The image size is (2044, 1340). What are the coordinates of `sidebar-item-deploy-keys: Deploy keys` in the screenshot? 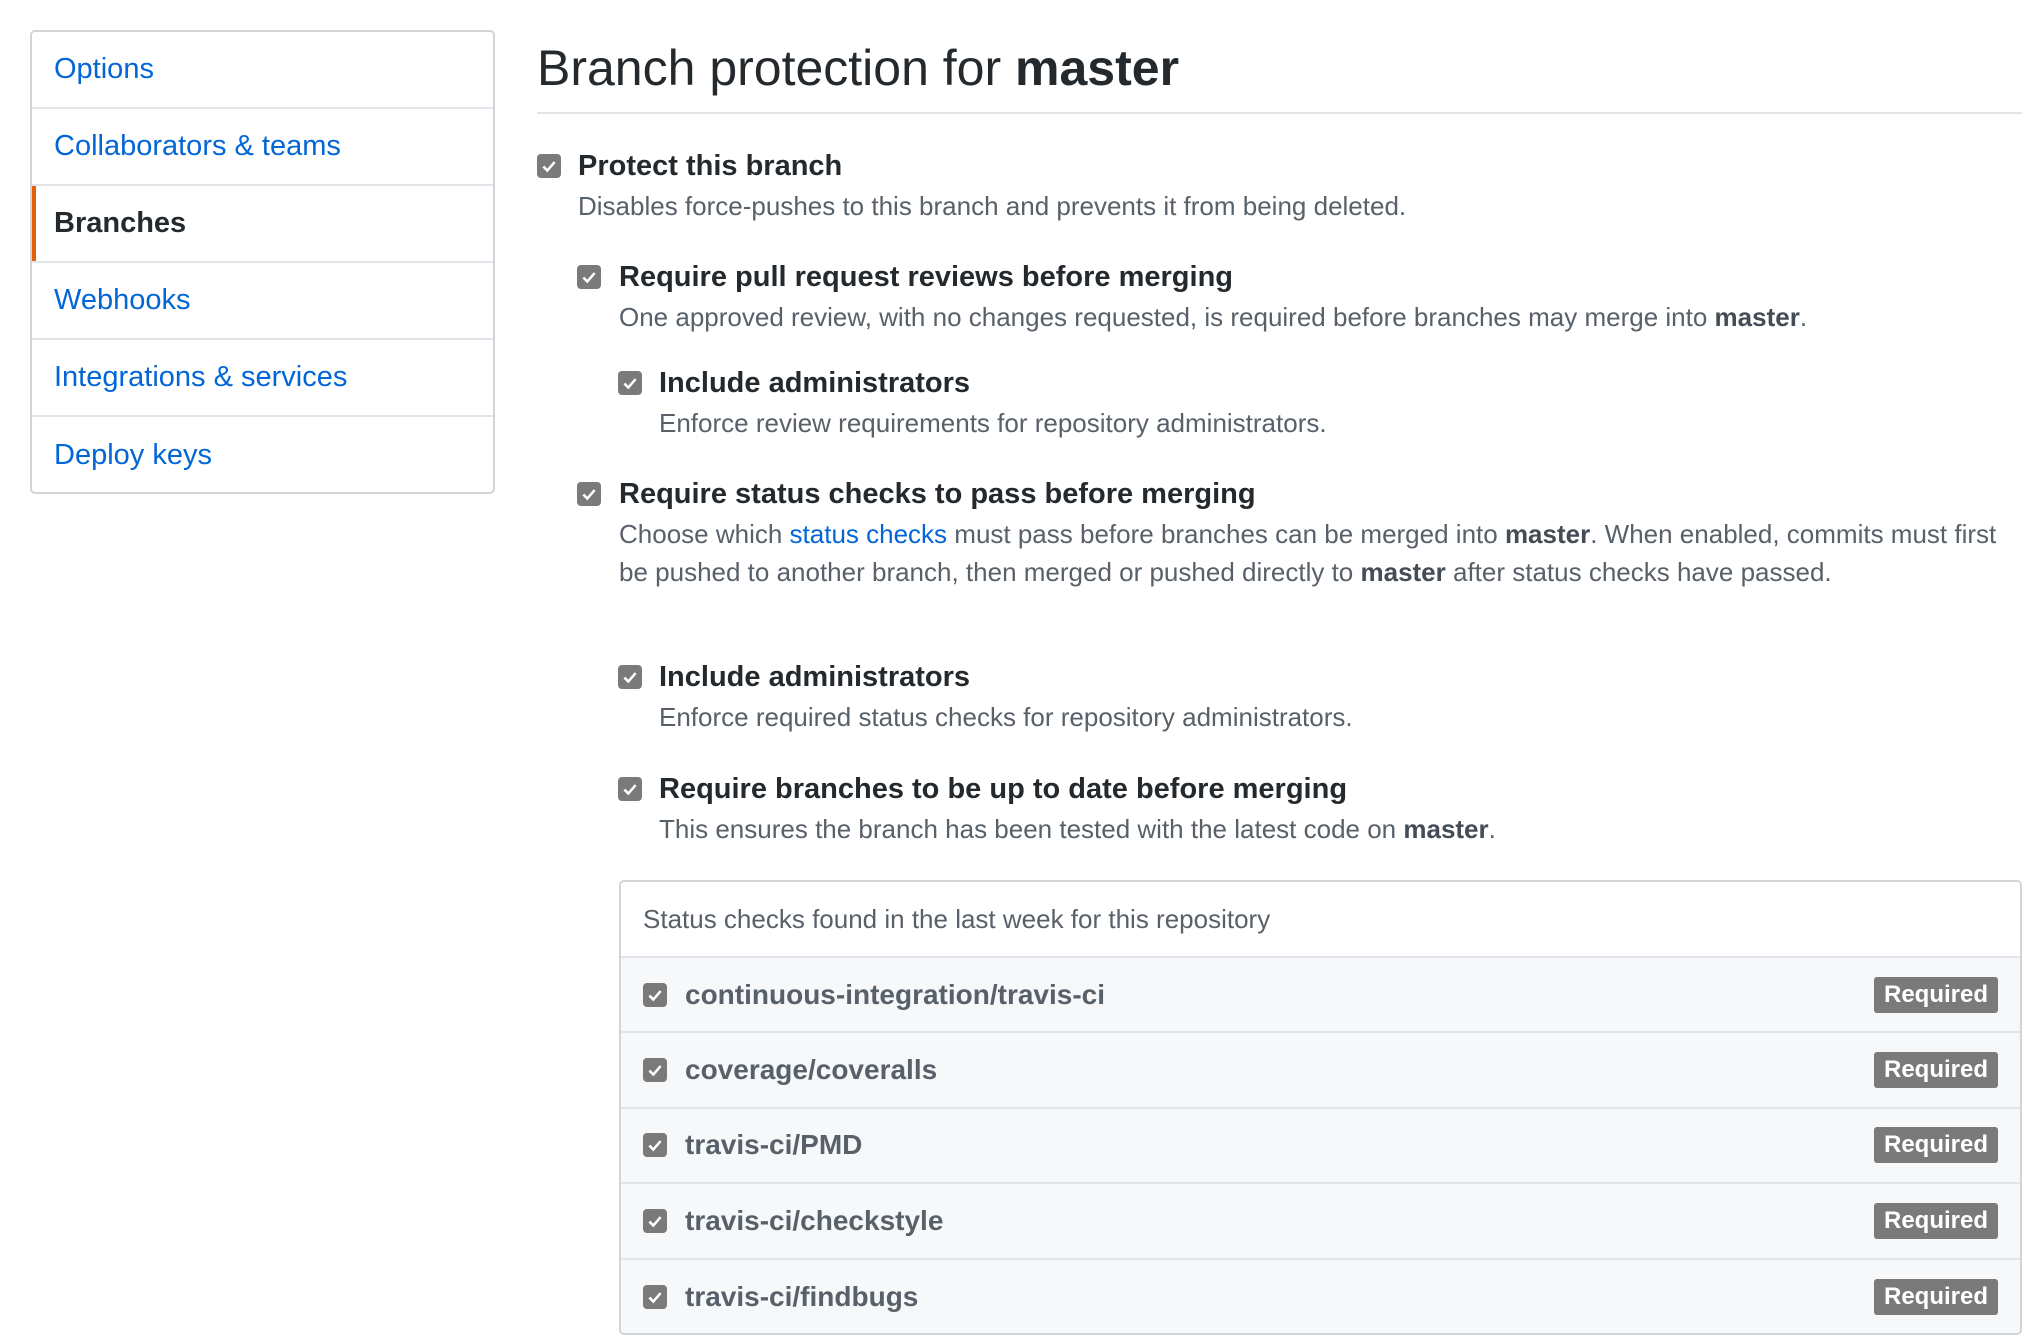 It's located at (262, 454).